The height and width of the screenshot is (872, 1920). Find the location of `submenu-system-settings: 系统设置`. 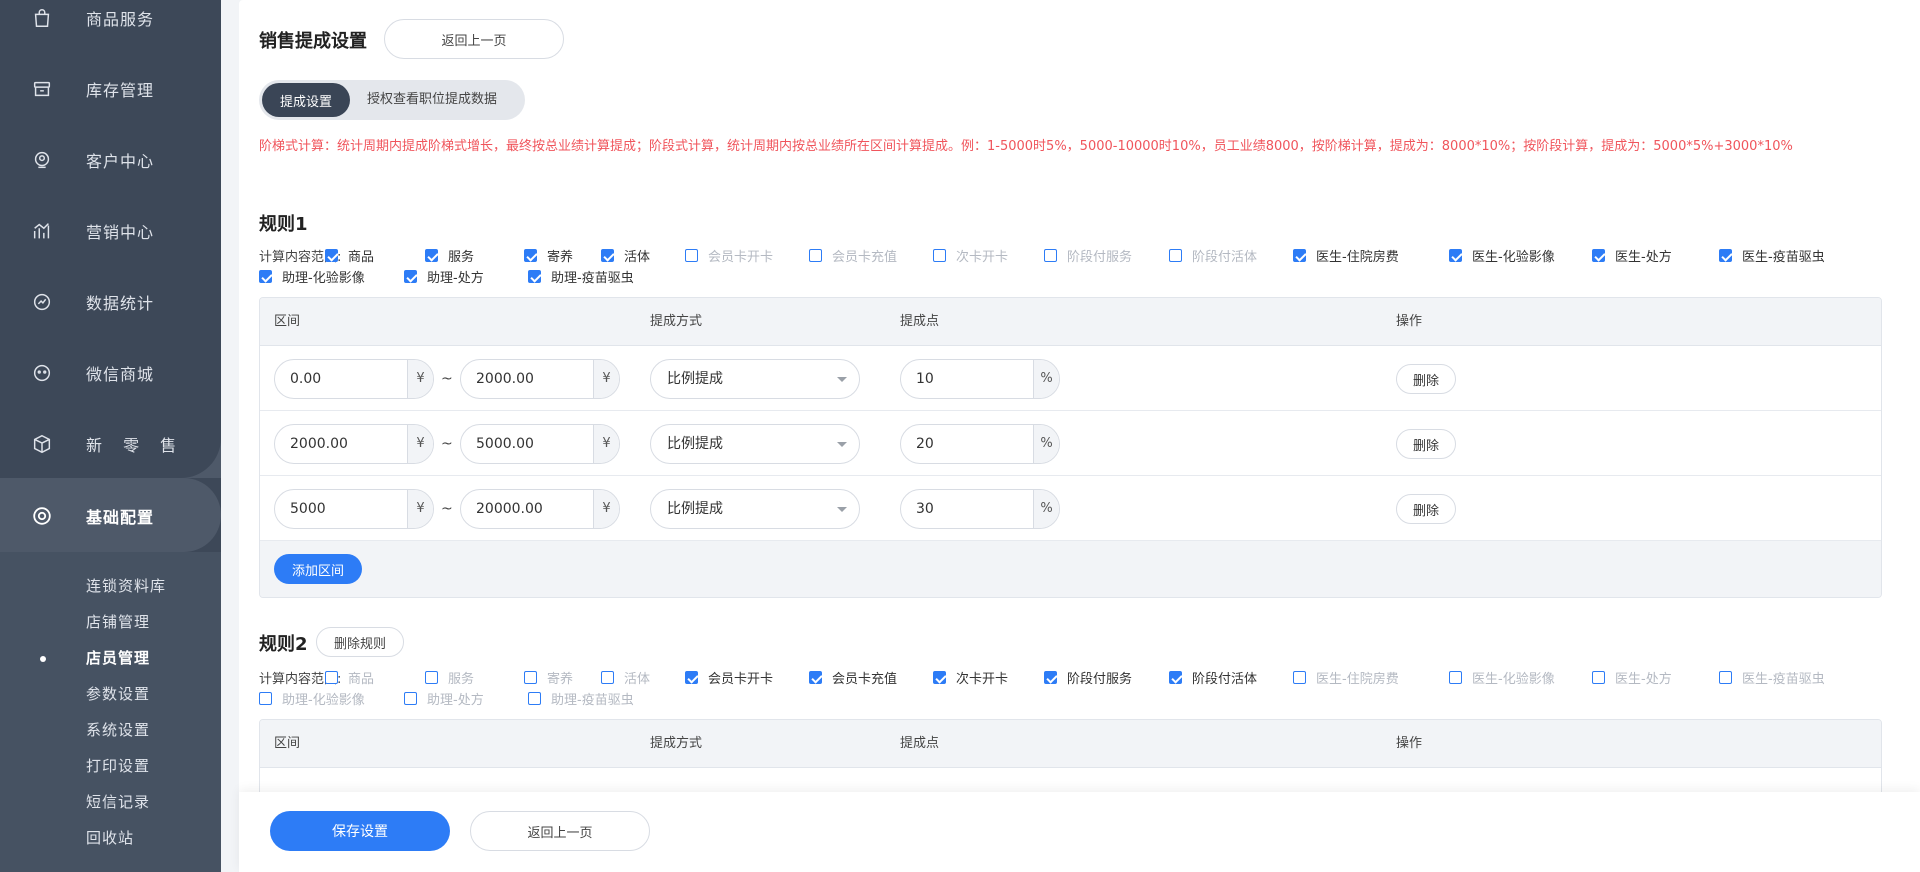

submenu-system-settings: 系统设置 is located at coordinates (118, 730).